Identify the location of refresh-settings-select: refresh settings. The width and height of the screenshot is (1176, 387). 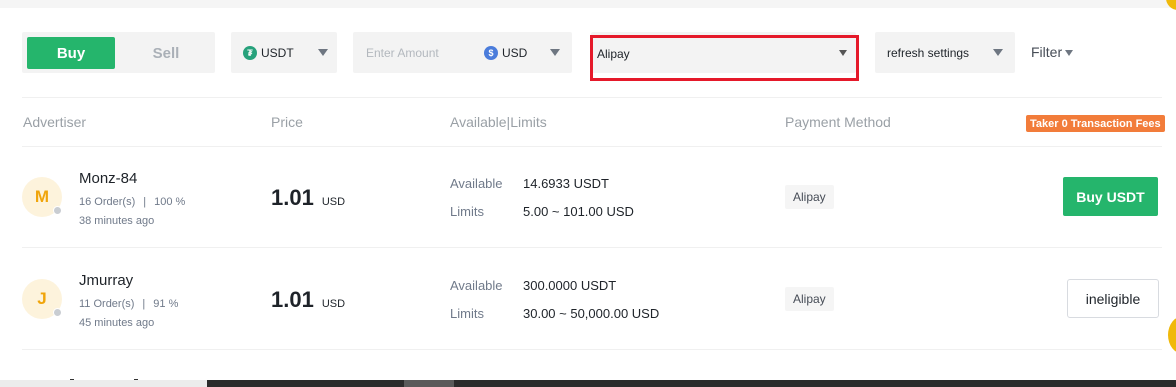
(945, 52).